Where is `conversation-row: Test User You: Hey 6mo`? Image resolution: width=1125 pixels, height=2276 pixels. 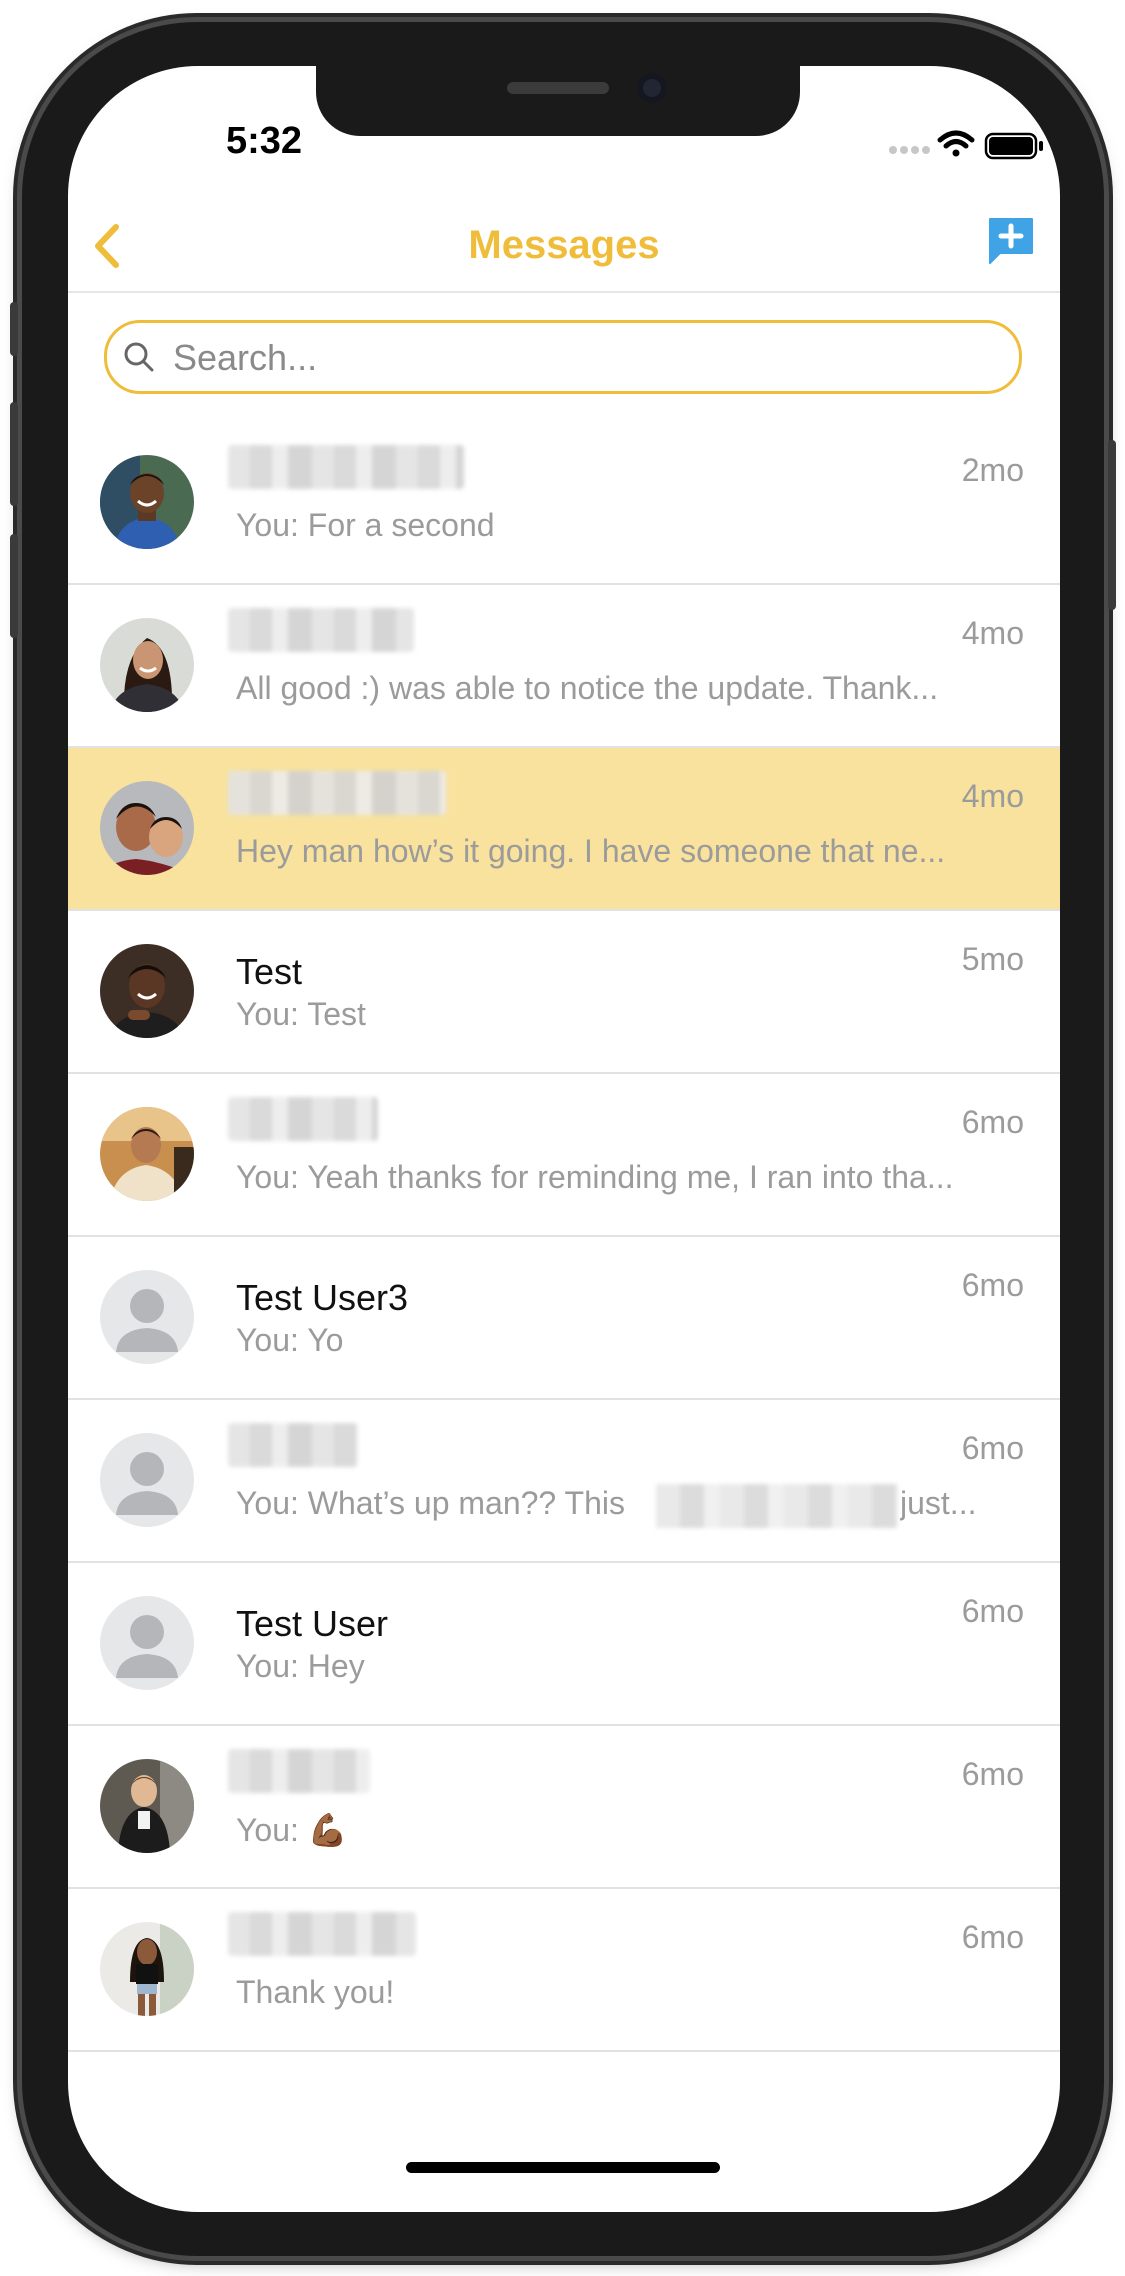 conversation-row: Test User You: Hey 6mo is located at coordinates (564, 1644).